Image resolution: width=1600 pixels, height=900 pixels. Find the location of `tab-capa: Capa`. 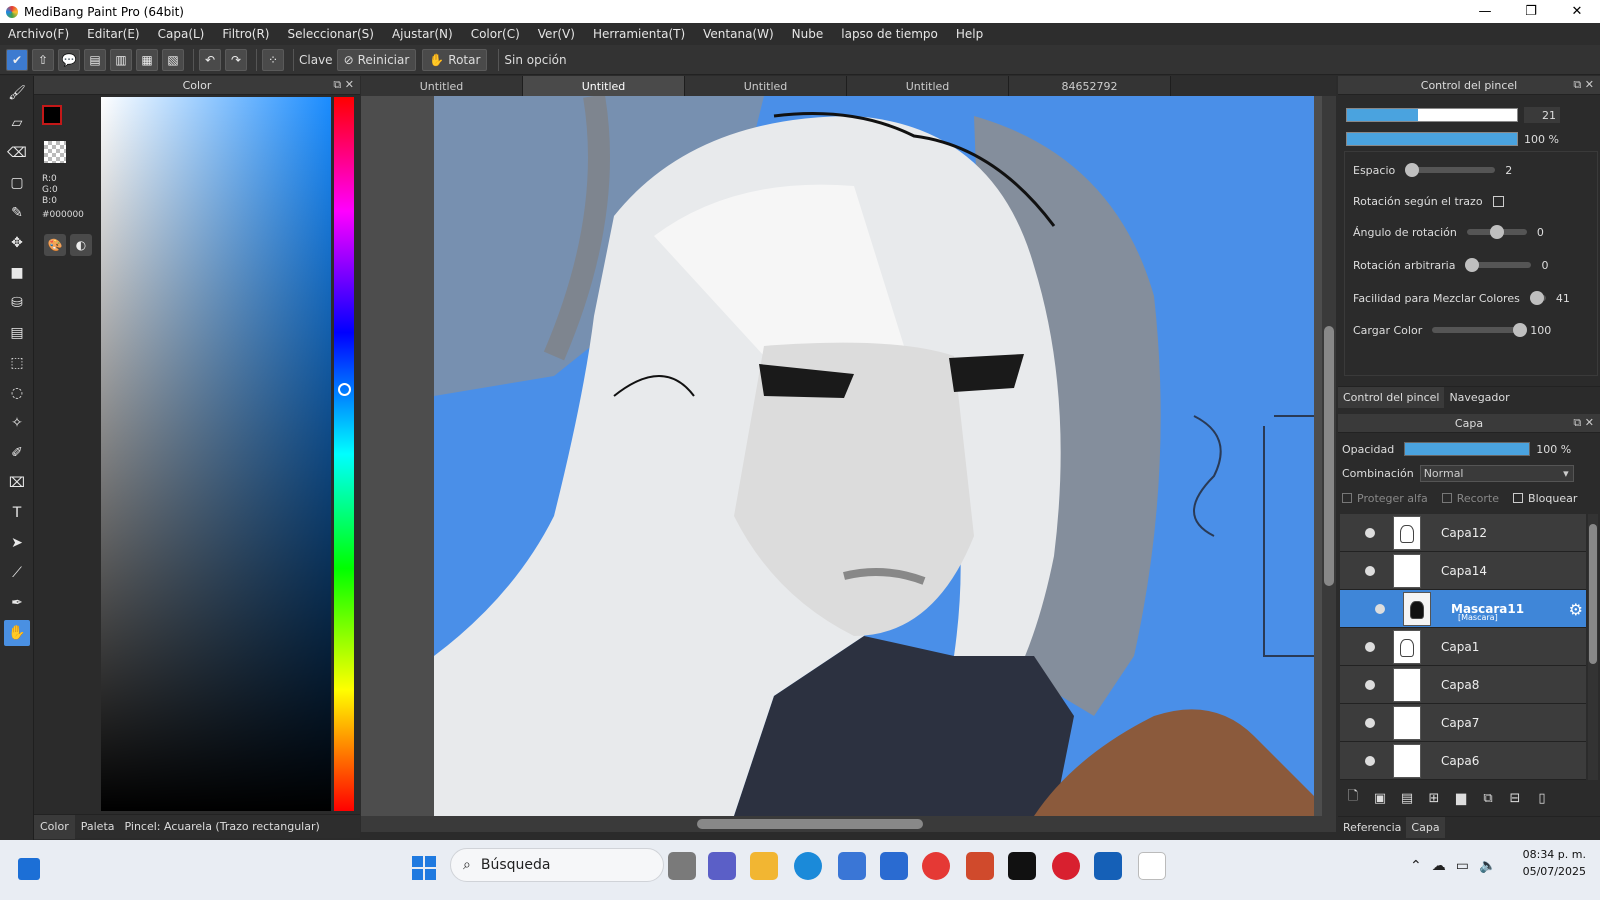

tab-capa: Capa is located at coordinates (1425, 827).